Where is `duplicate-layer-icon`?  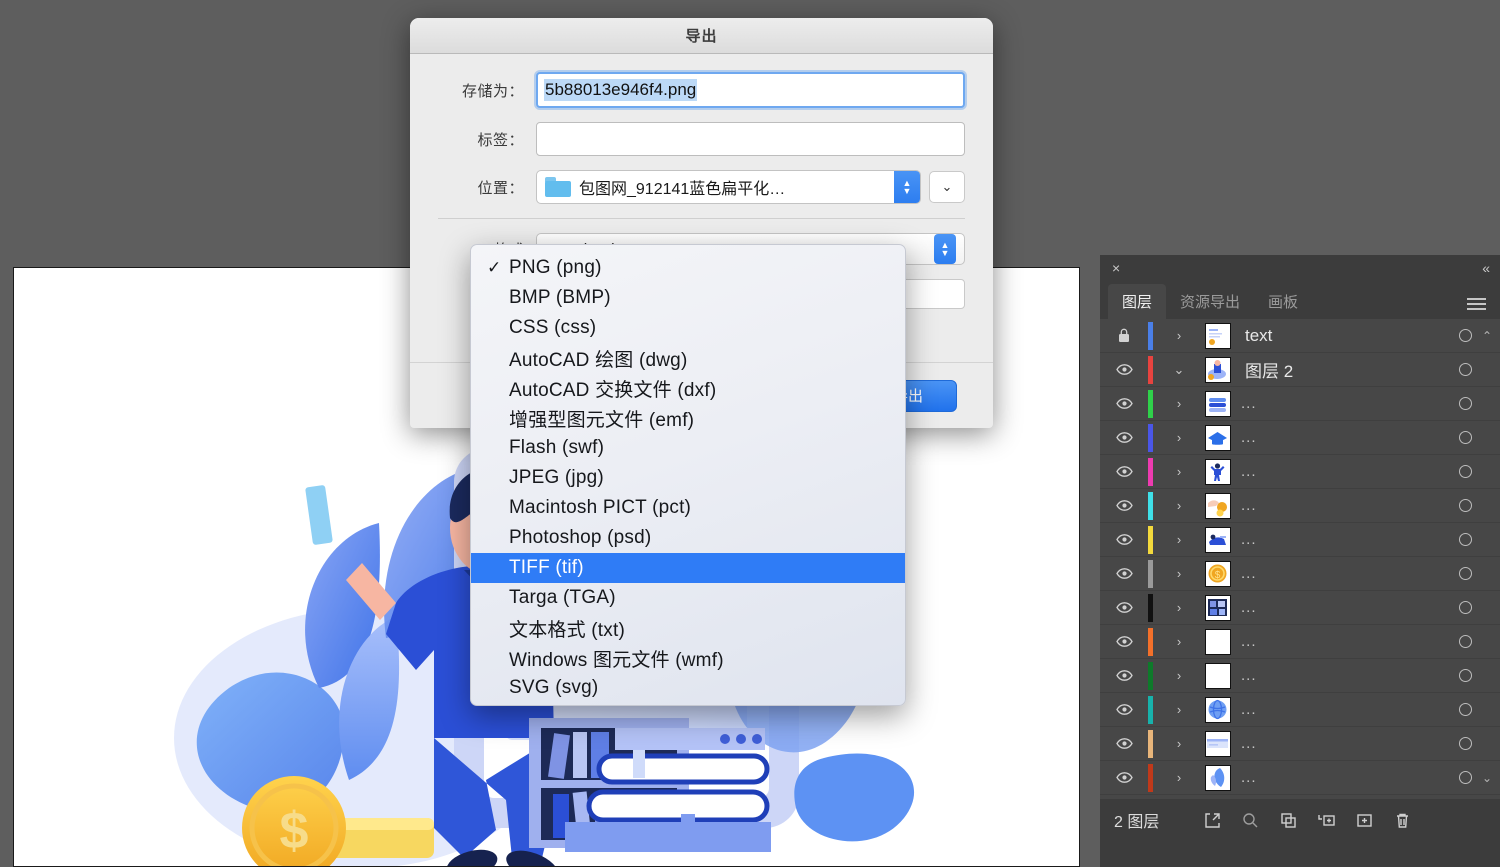 duplicate-layer-icon is located at coordinates (1288, 820).